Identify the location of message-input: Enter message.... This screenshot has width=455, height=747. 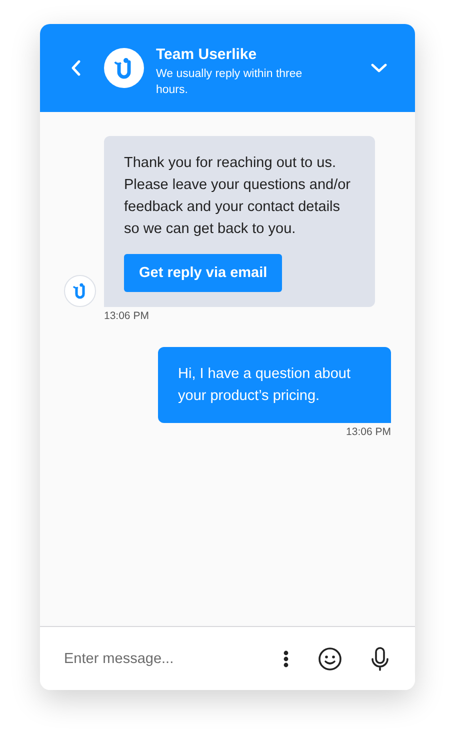
(163, 658).